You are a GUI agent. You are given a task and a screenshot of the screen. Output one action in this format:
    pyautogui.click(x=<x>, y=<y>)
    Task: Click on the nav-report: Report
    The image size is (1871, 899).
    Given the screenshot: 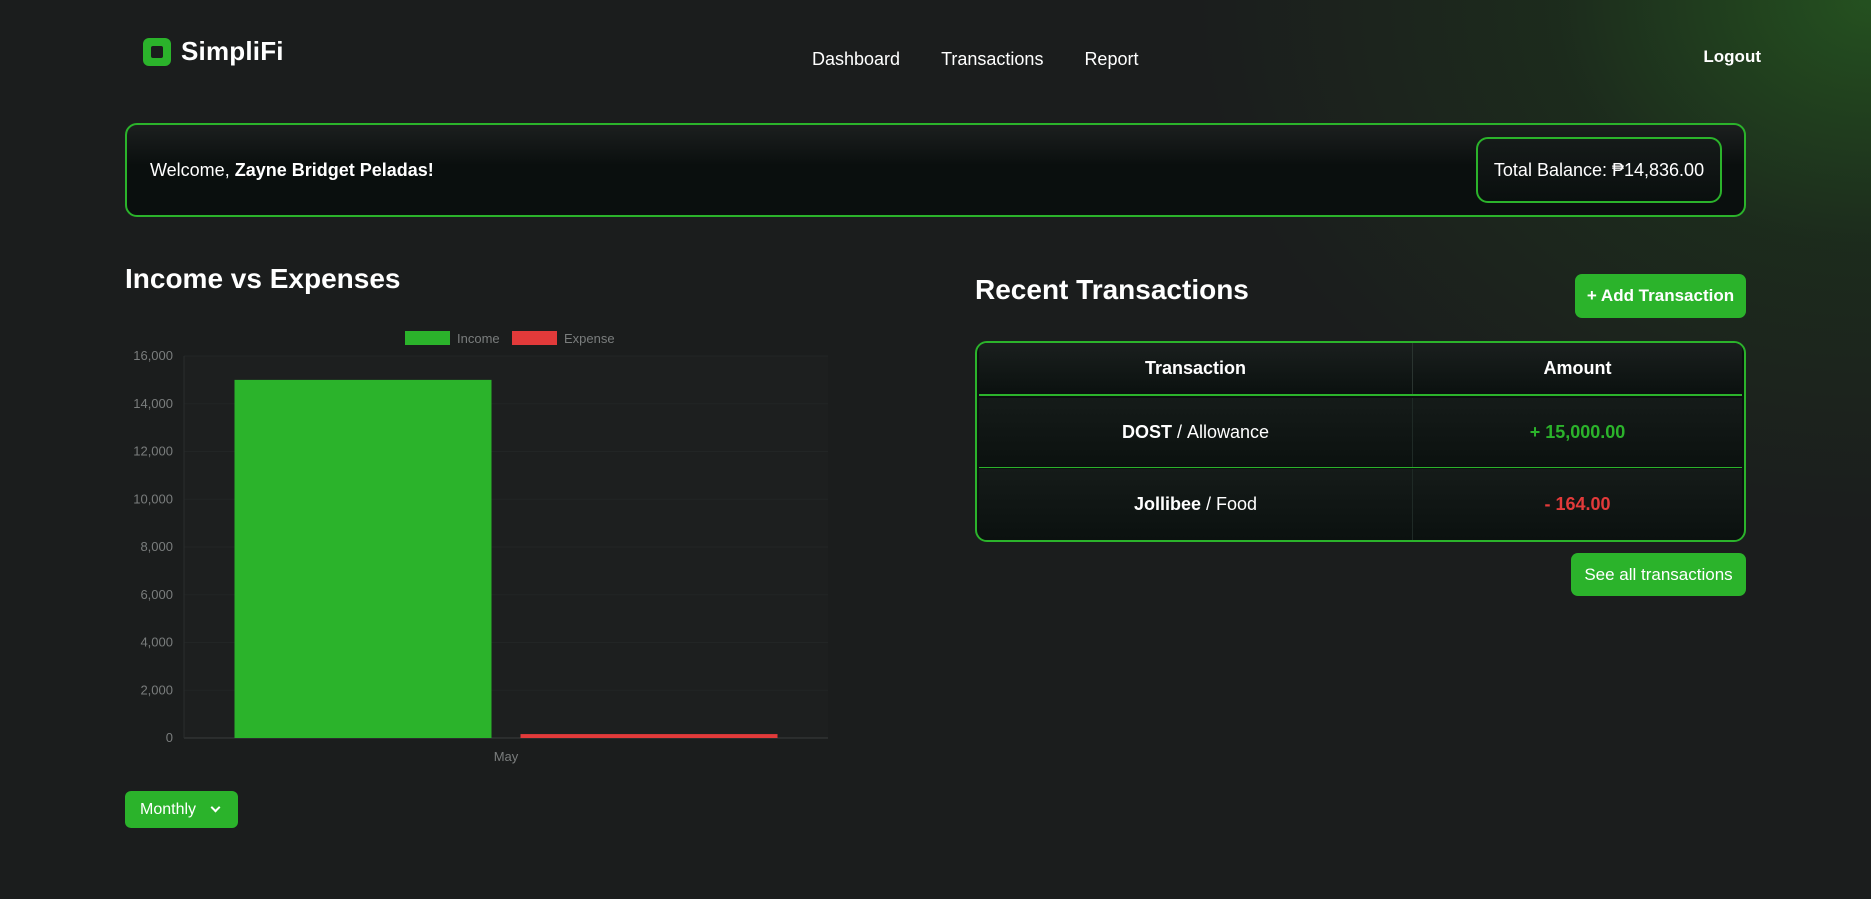 What is the action you would take?
    pyautogui.click(x=1111, y=59)
    